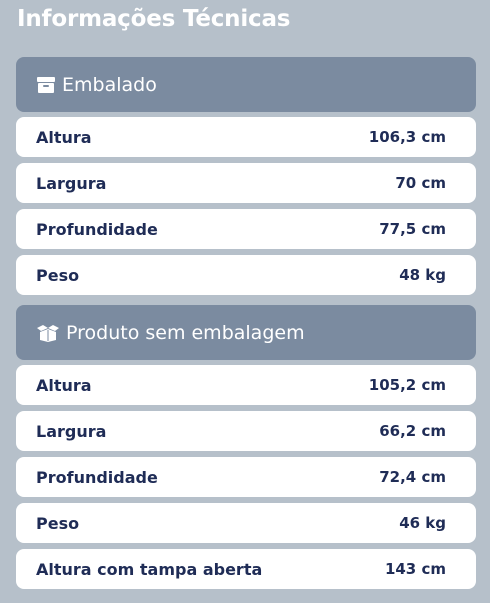 The image size is (490, 603). I want to click on open-box-icon, so click(48, 333).